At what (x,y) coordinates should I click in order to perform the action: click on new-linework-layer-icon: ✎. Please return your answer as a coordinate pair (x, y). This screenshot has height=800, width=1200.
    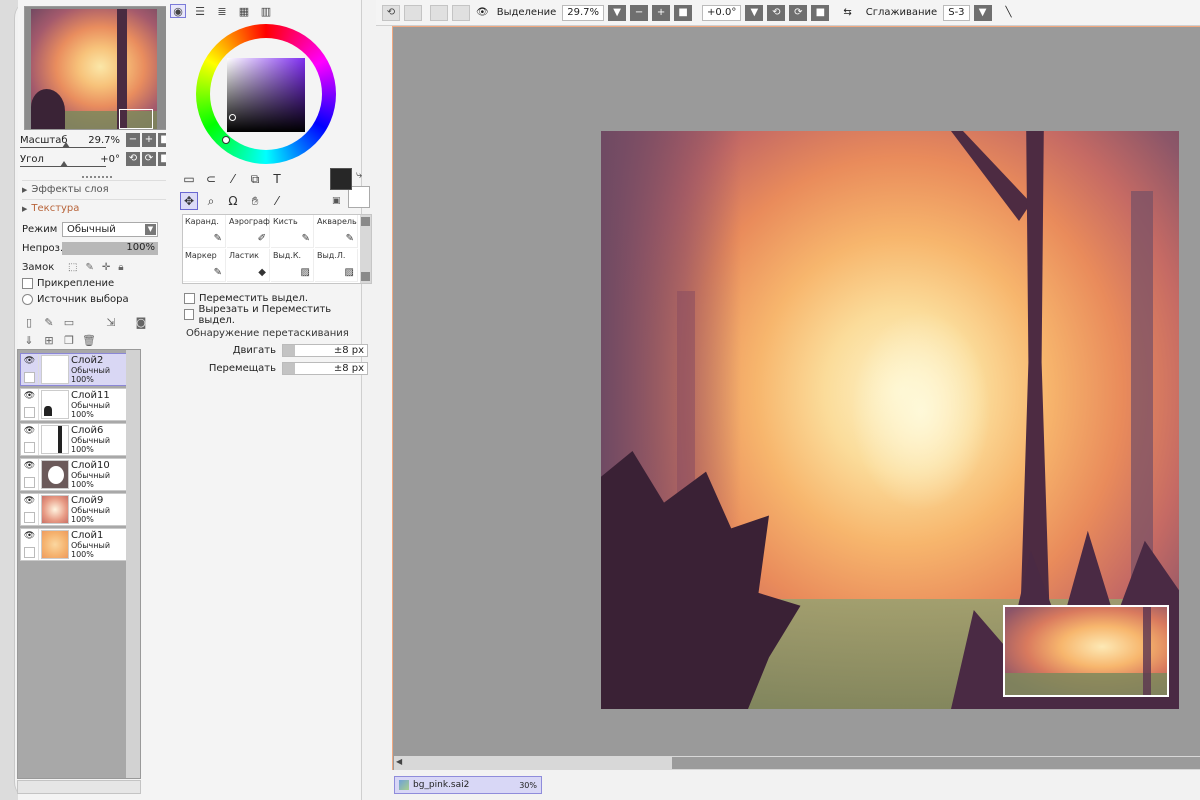
    Looking at the image, I should click on (49, 322).